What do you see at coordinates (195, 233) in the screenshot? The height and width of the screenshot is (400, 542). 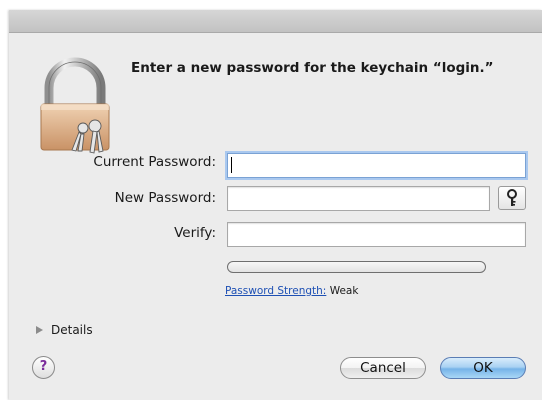 I see `verify-label: Verify:` at bounding box center [195, 233].